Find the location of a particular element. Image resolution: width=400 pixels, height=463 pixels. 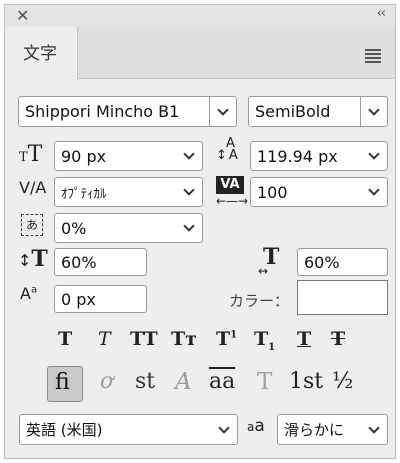

color-swatch is located at coordinates (342, 297).